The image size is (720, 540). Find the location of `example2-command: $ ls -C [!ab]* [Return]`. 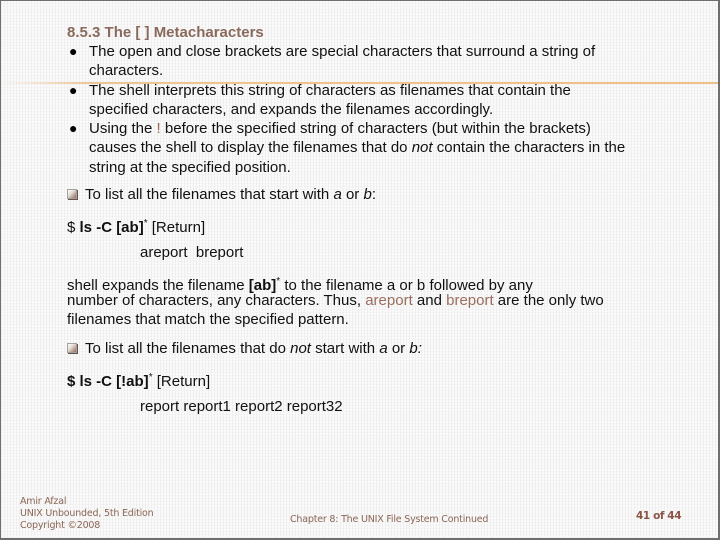

example2-command: $ ls -C [!ab]* [Return] is located at coordinates (138, 379).